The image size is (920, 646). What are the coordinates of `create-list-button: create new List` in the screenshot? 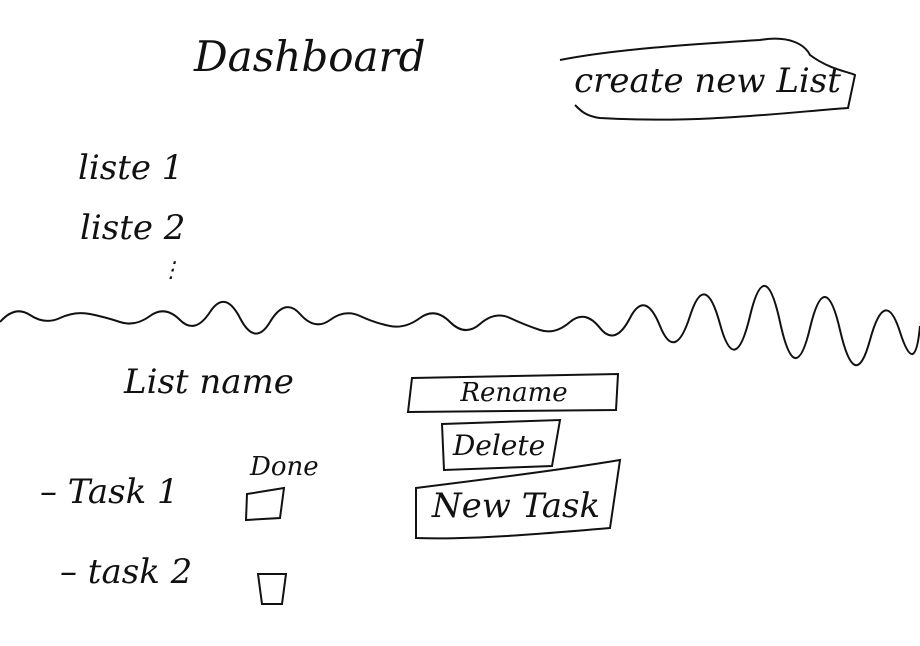 It's located at (707, 81).